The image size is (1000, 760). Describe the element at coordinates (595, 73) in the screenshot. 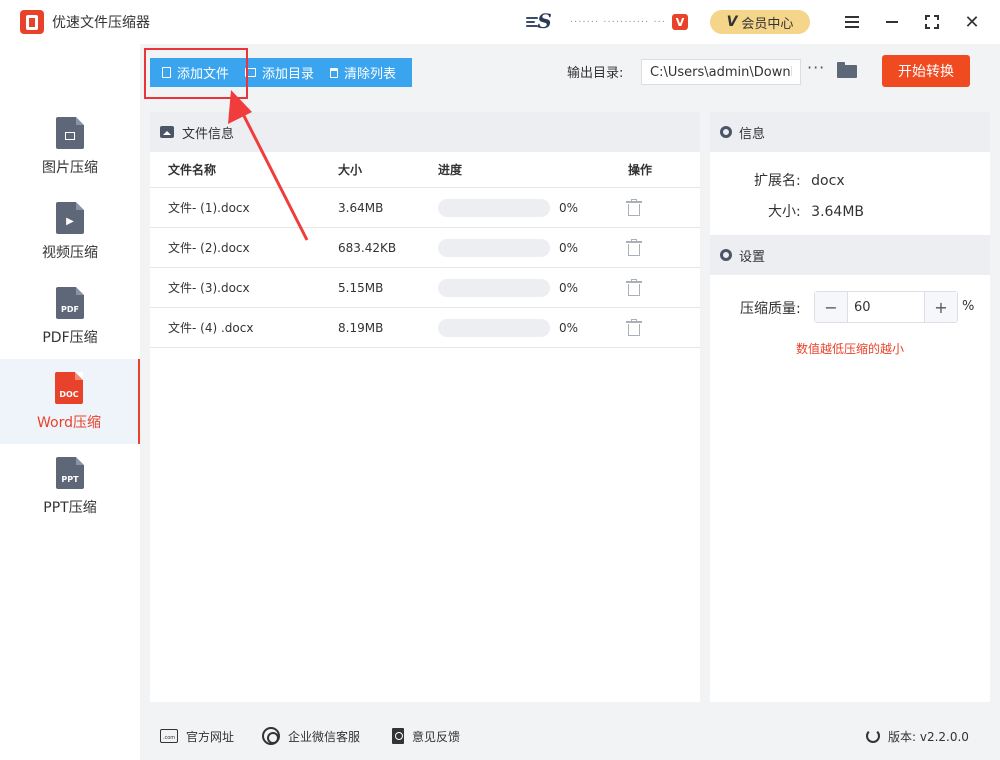

I see `output-directory-label: 输出目录:` at that location.